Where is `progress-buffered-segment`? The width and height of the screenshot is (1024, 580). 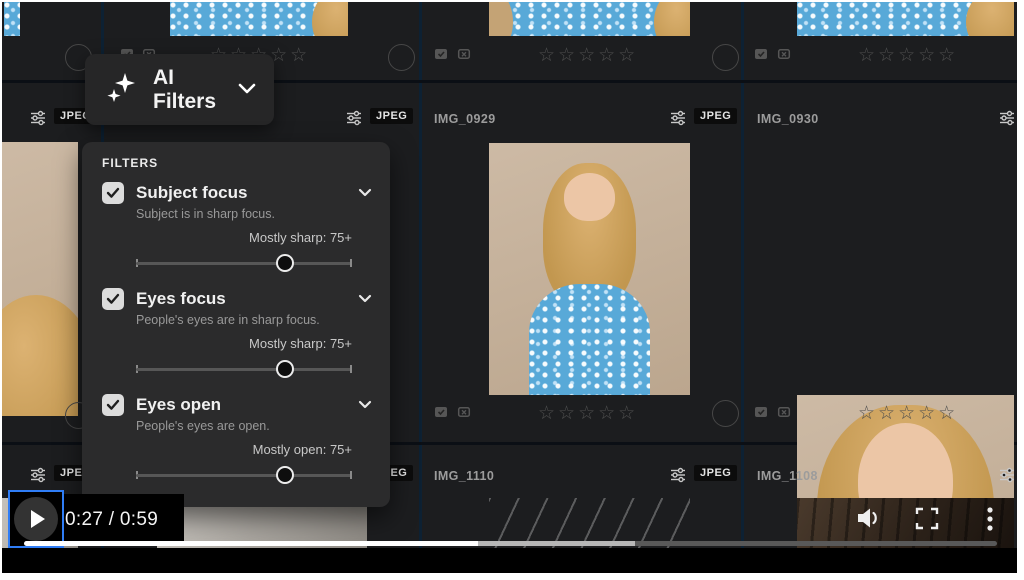
progress-buffered-segment is located at coordinates (557, 543).